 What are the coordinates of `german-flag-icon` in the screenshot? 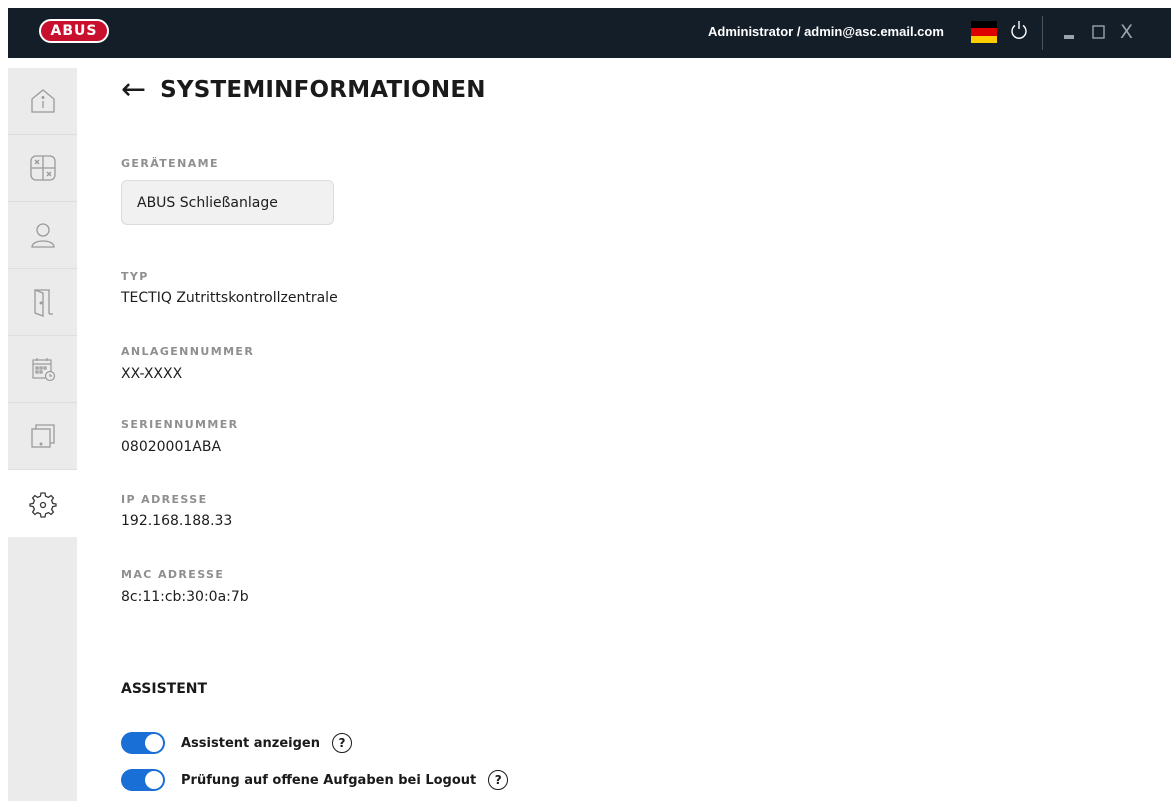 It's located at (984, 32).